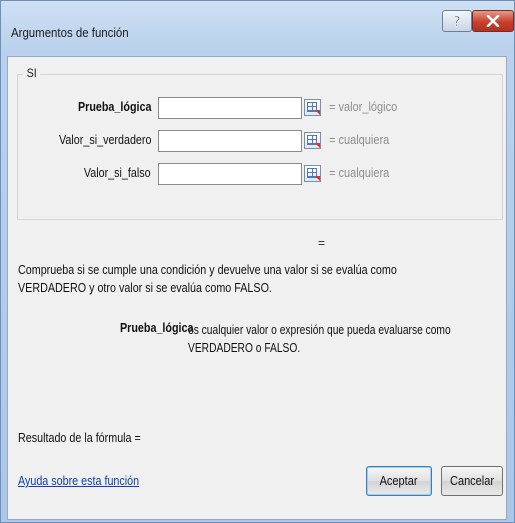 The image size is (515, 523). Describe the element at coordinates (257, 27) in the screenshot. I see `title-bar: Argumentos de función ?` at that location.